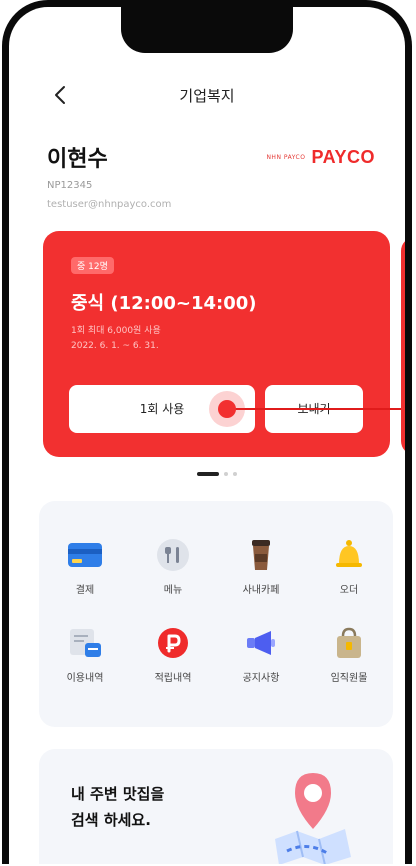  Describe the element at coordinates (349, 643) in the screenshot. I see `shopping-bag-icon` at that location.